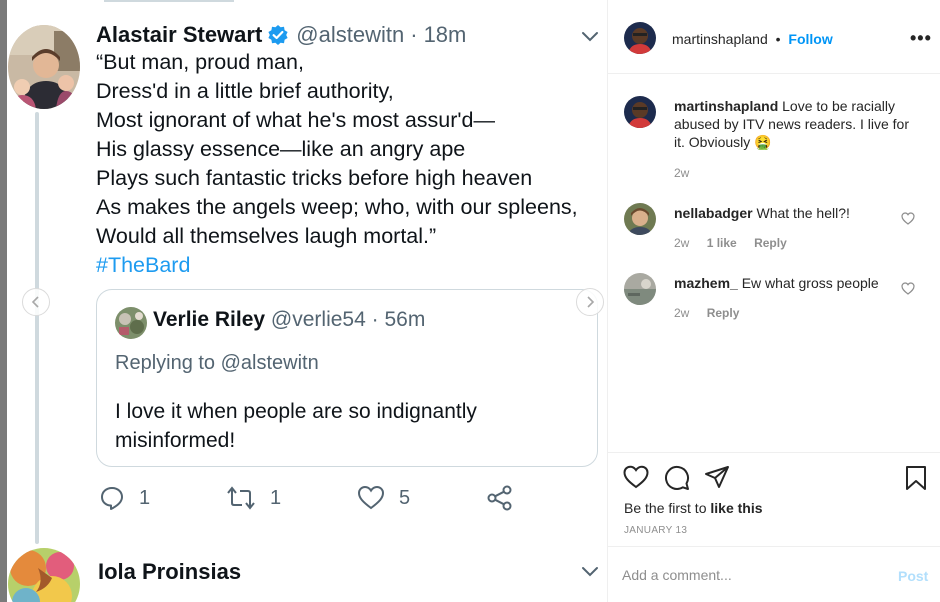  Describe the element at coordinates (37, 328) in the screenshot. I see `thread-line` at that location.